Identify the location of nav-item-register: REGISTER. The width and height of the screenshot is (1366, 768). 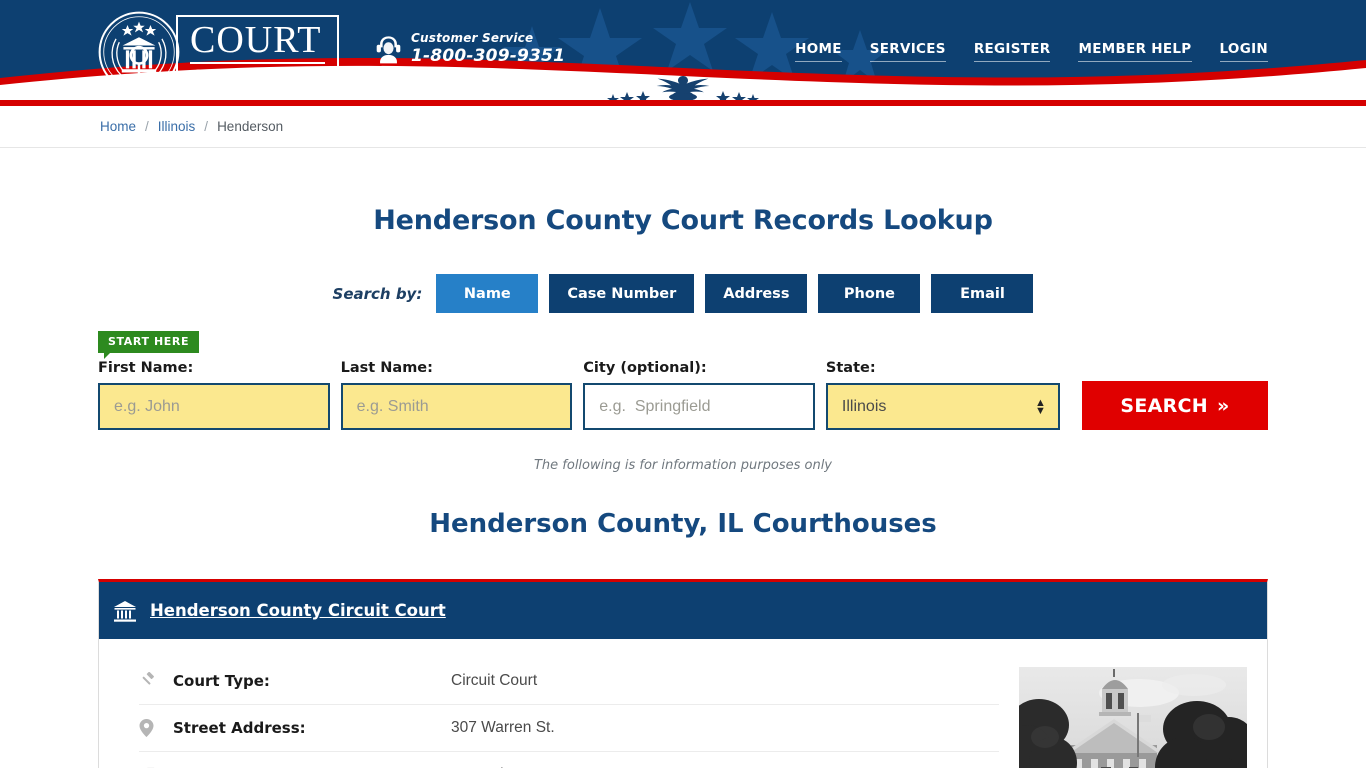
(1012, 51).